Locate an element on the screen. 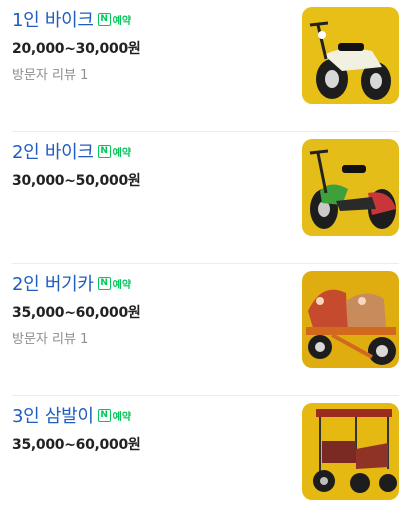  item-title-link: 1인 바이크 is located at coordinates (53, 19).